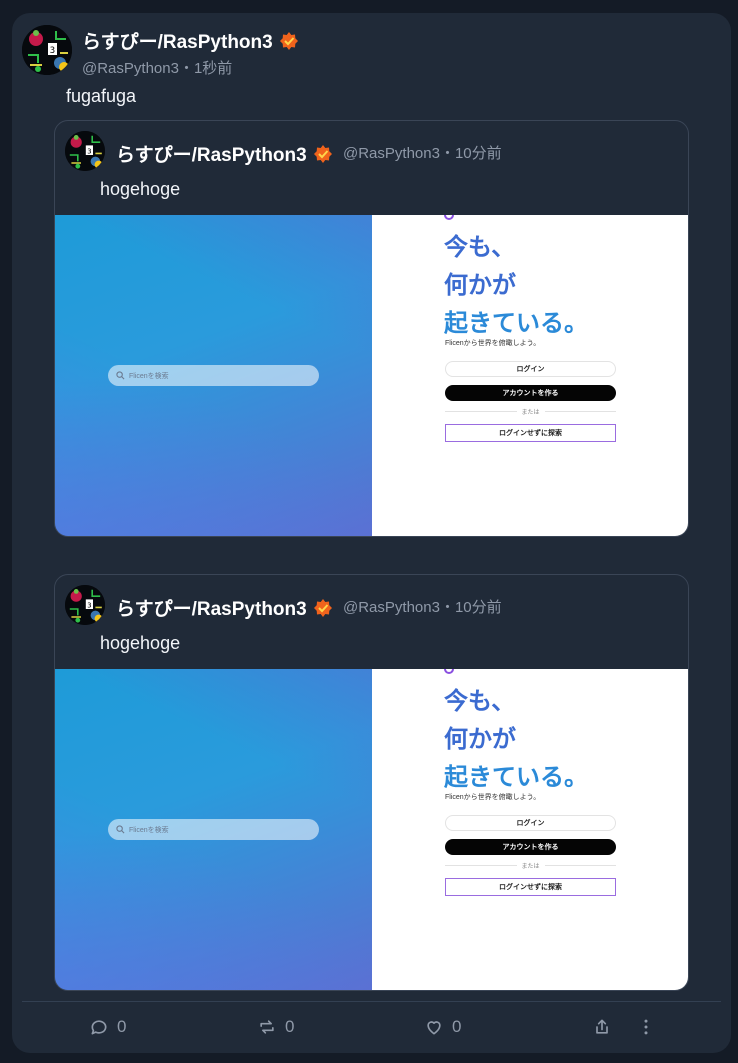 This screenshot has height=1063, width=738. What do you see at coordinates (275, 1027) in the screenshot?
I see `renote-button: 0` at bounding box center [275, 1027].